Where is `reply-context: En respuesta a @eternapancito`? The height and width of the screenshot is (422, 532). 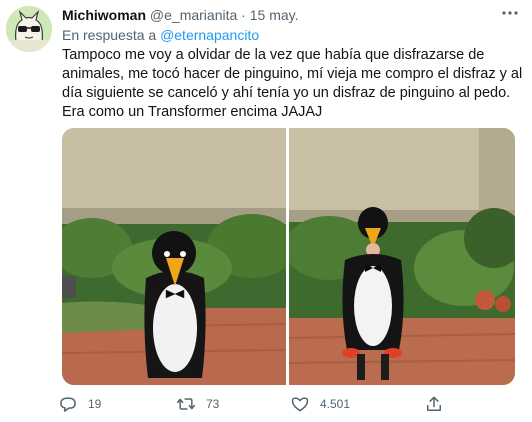
reply-context: En respuesta a @eternapancito is located at coordinates (160, 35).